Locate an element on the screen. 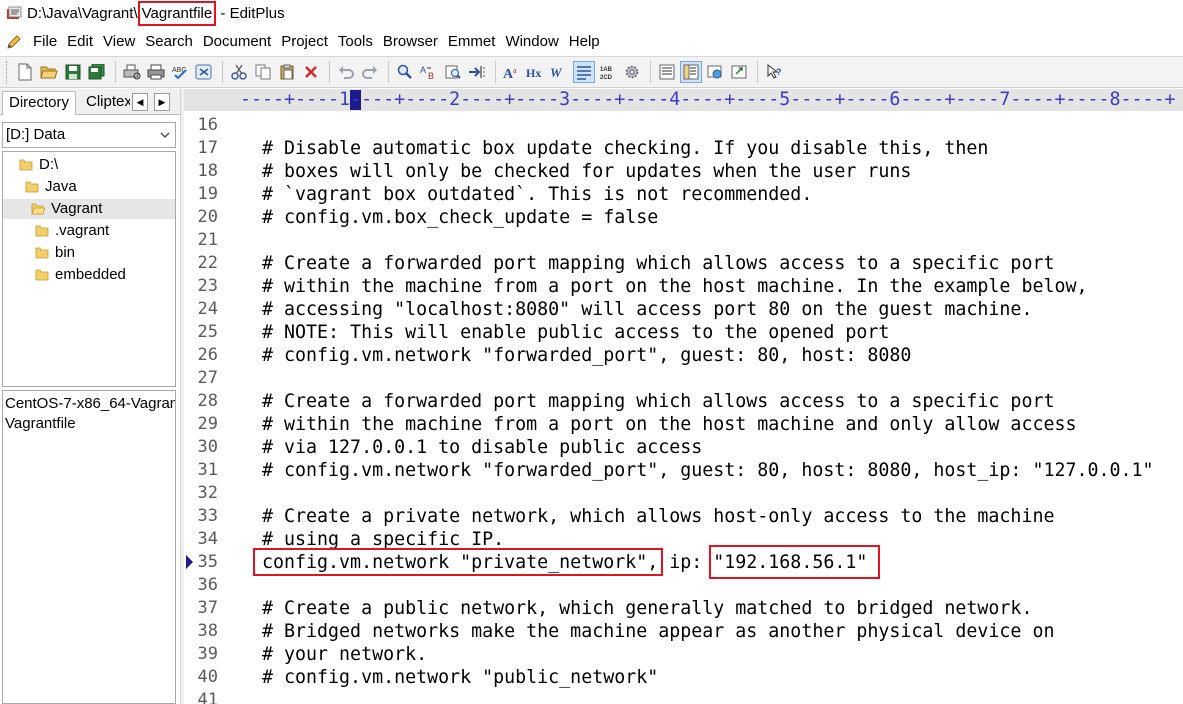 The height and width of the screenshot is (704, 1183). drive-selector: [D:] Data is located at coordinates (89, 135).